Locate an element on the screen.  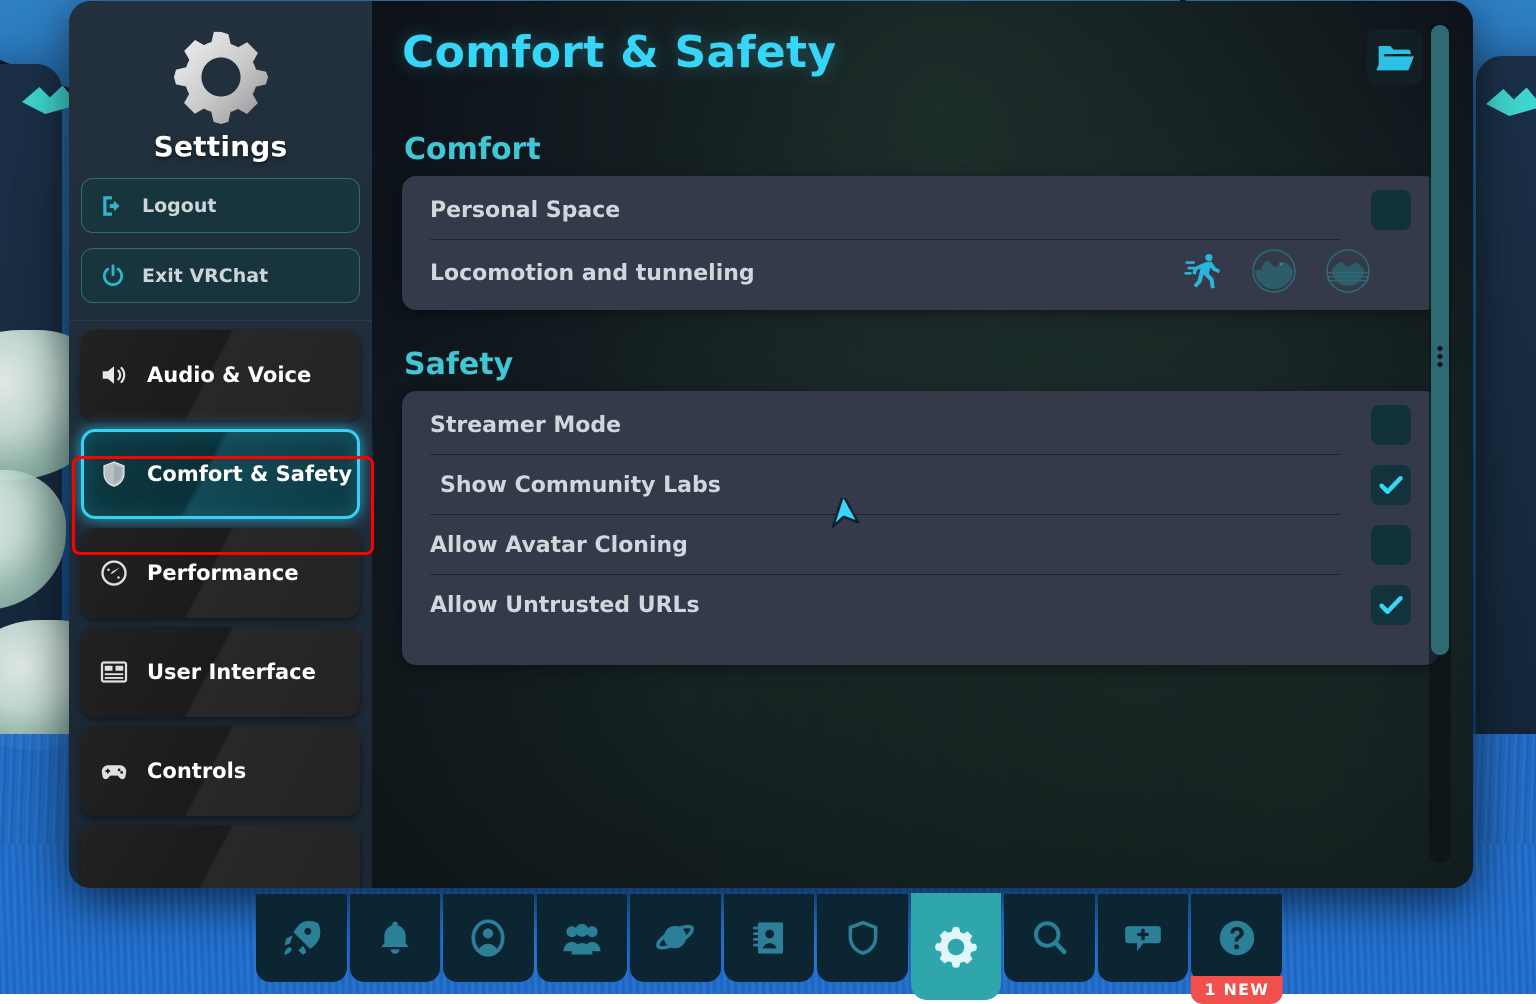
taskbar-button-settings is located at coordinates (956, 946).